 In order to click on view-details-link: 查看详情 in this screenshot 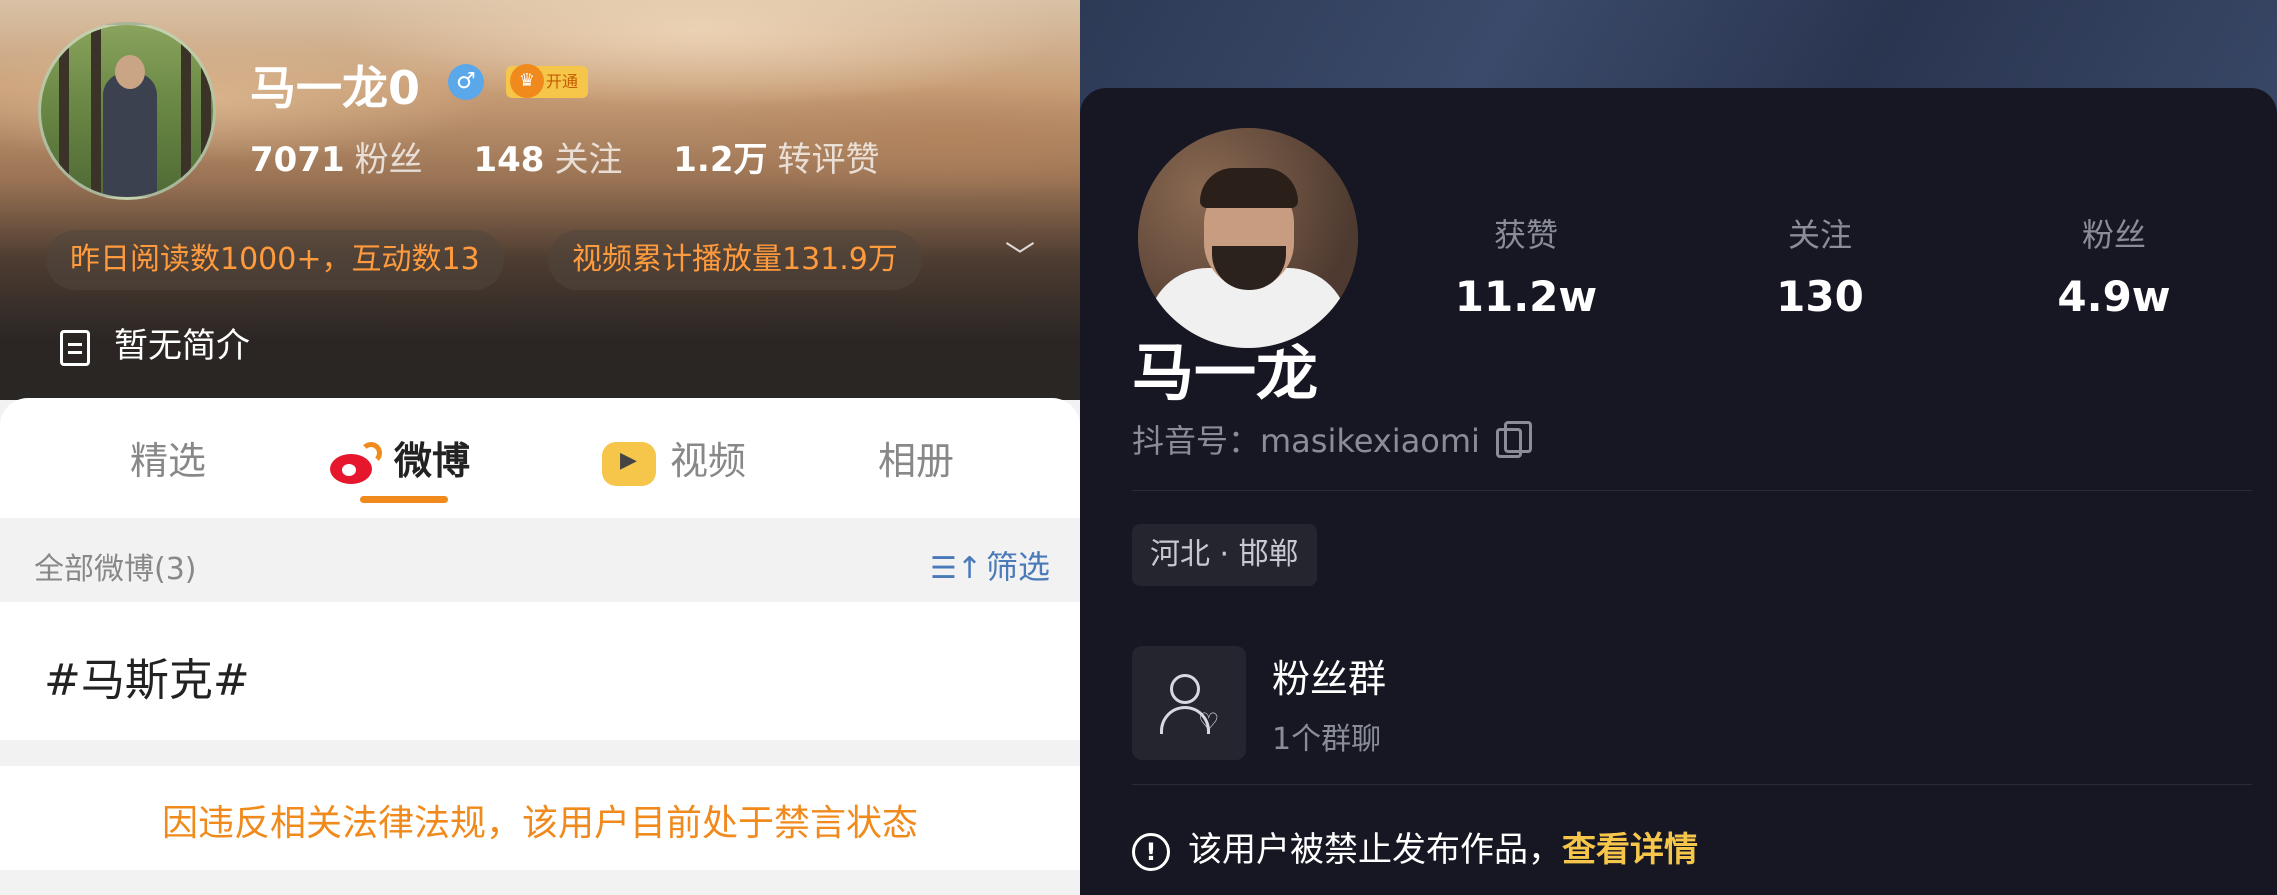, I will do `click(1630, 850)`.